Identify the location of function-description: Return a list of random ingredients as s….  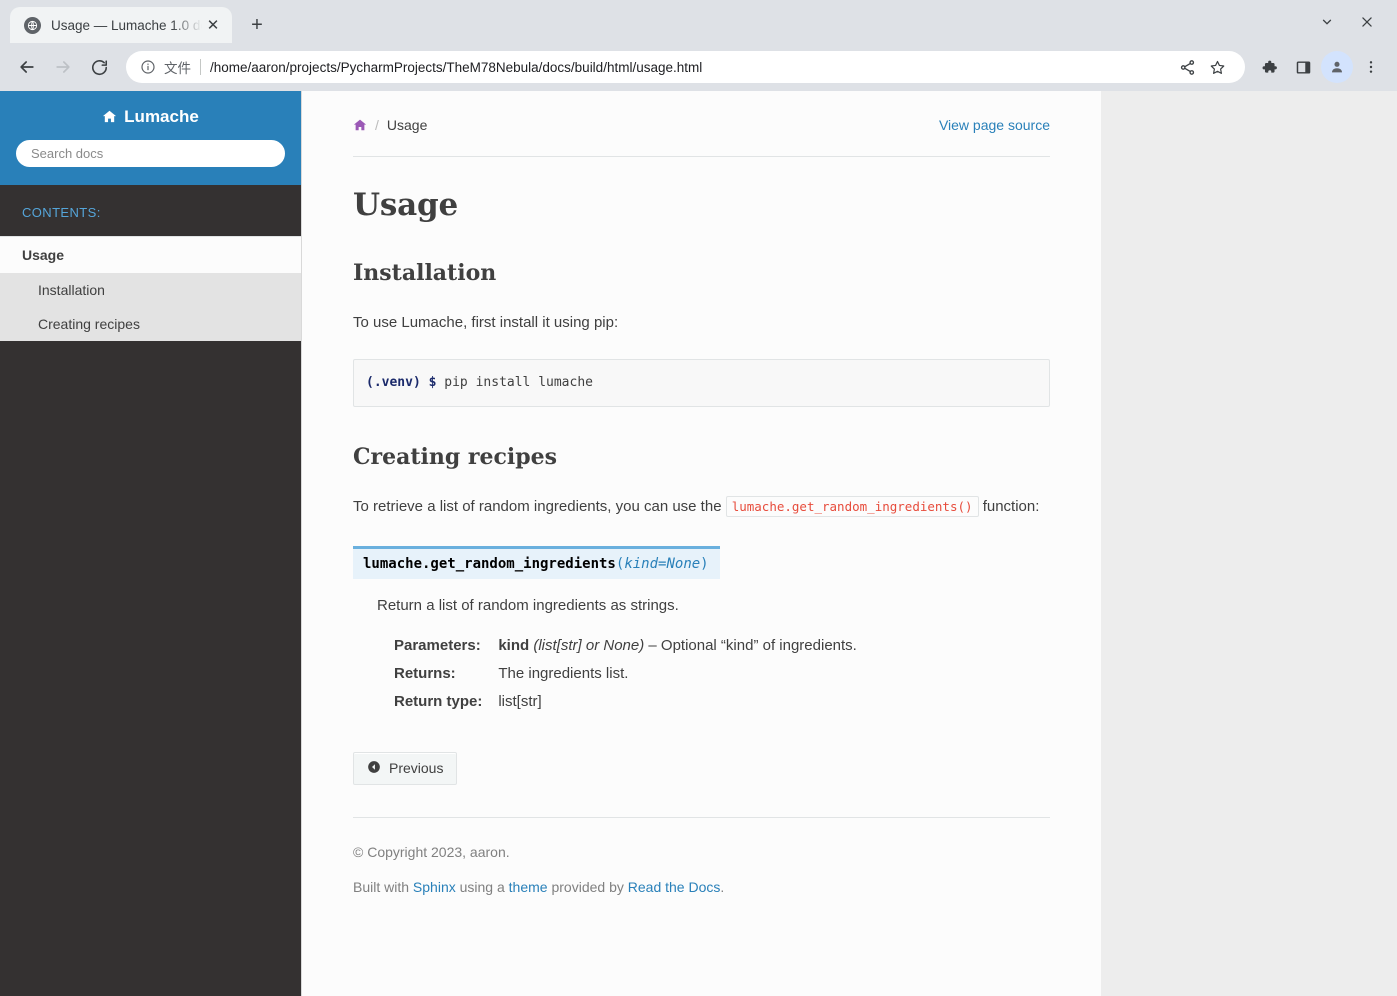
(528, 605).